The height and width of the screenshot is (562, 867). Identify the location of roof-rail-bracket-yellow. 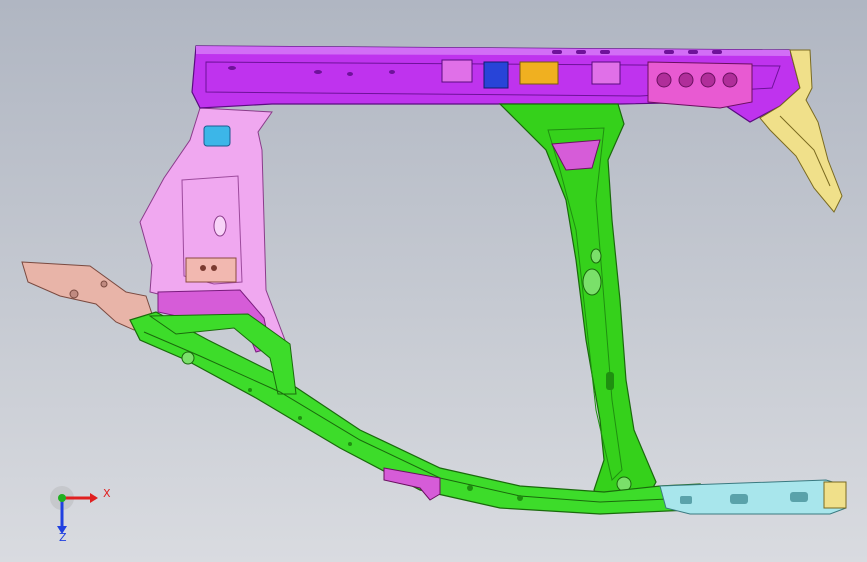
(539, 73).